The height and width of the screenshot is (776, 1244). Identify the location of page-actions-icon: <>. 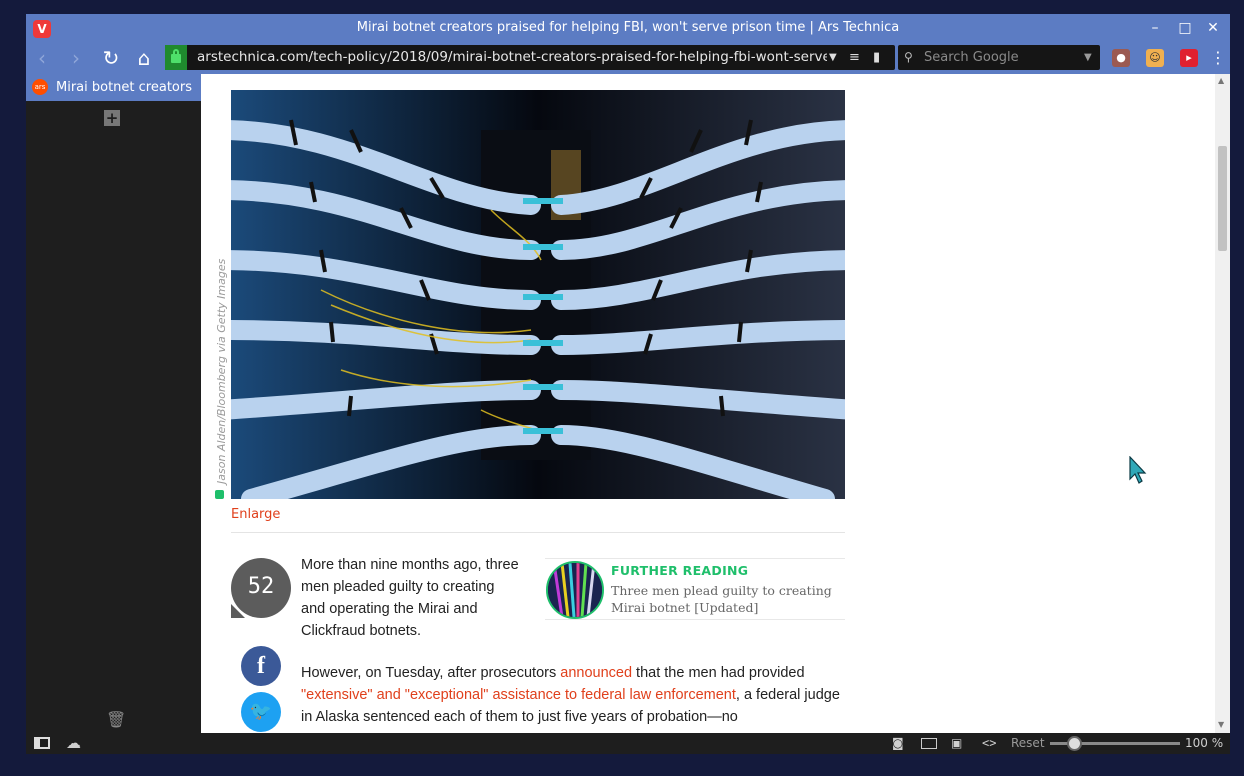
(989, 743).